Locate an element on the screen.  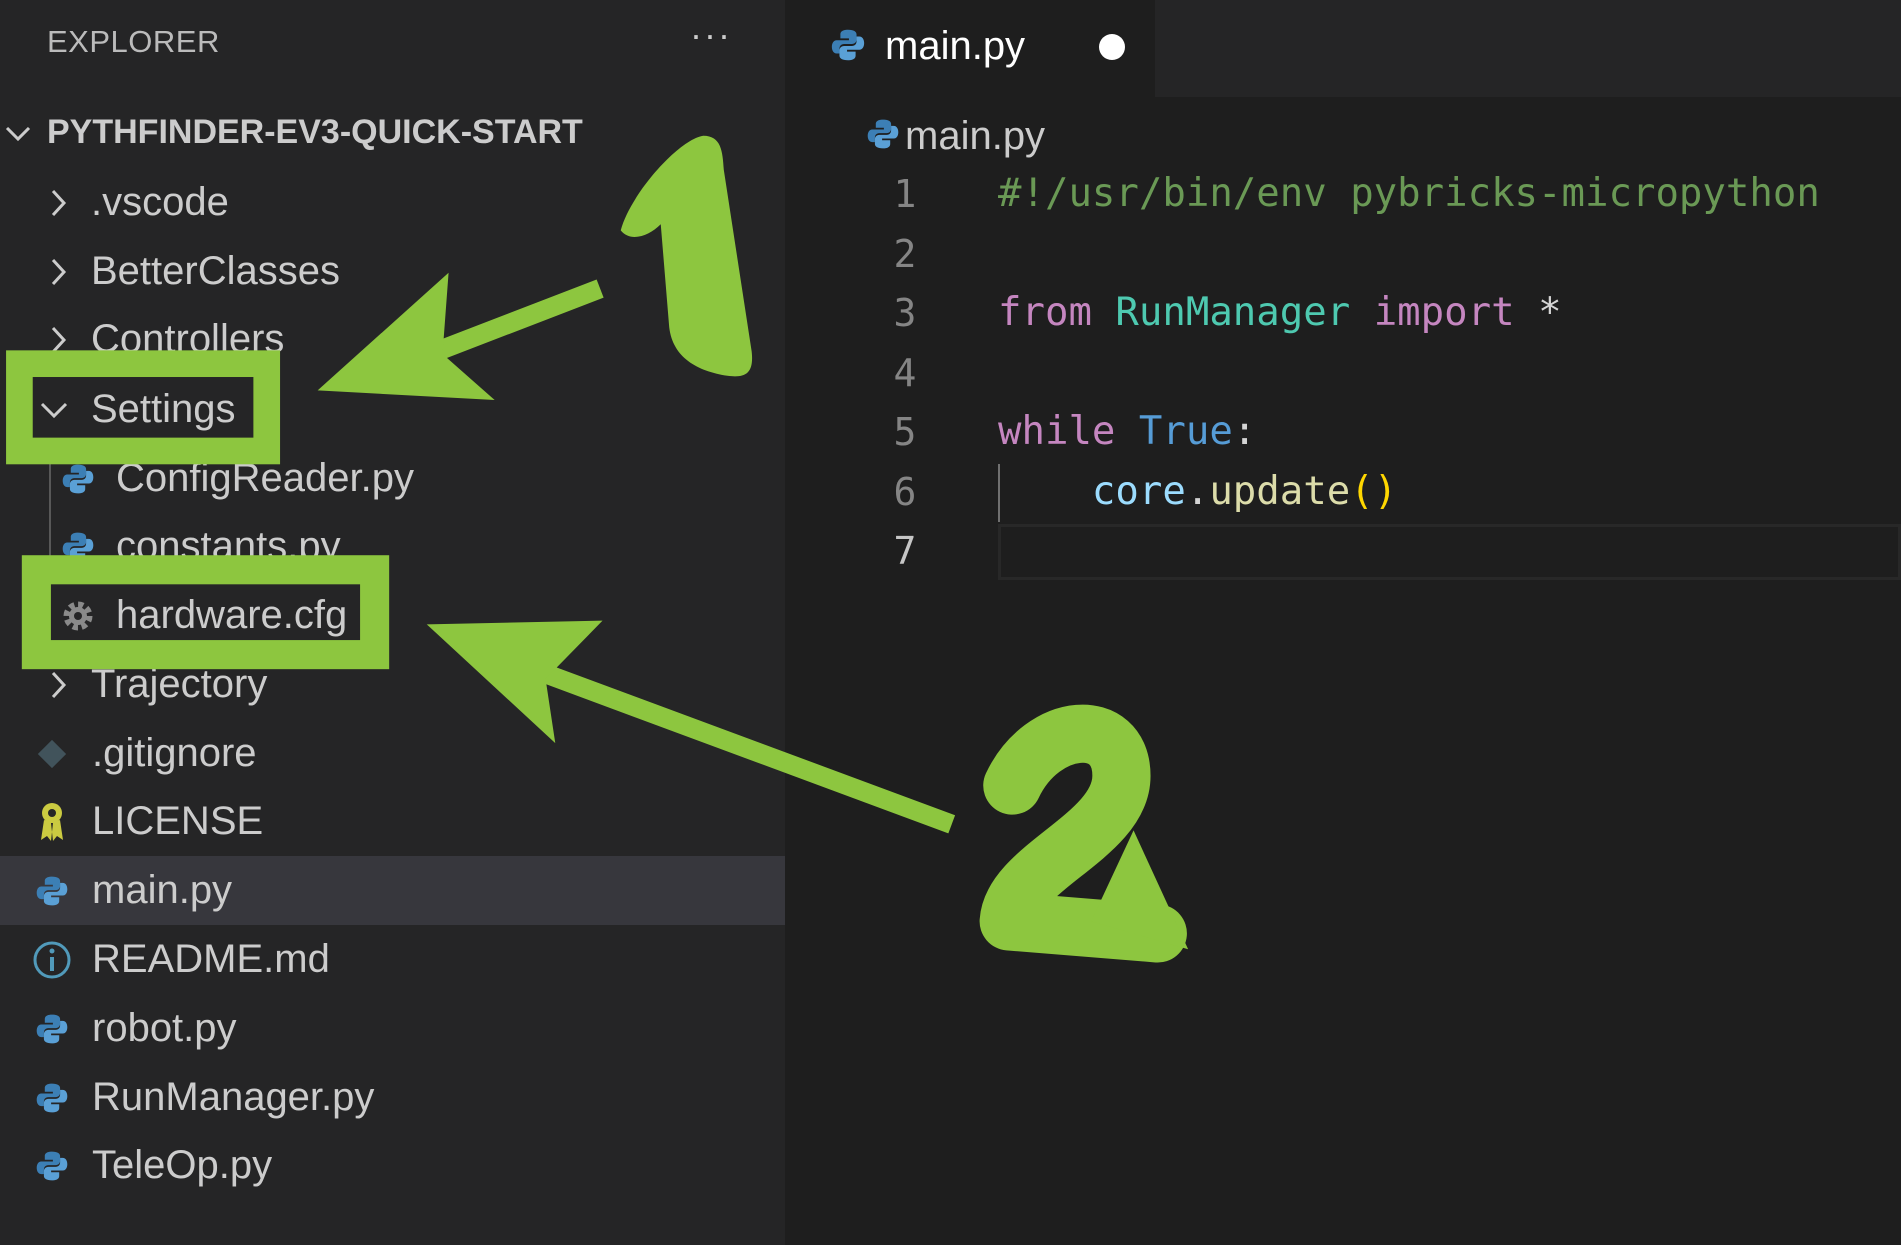
tree-item-runmanager-py: RunManager.py is located at coordinates (392, 1097).